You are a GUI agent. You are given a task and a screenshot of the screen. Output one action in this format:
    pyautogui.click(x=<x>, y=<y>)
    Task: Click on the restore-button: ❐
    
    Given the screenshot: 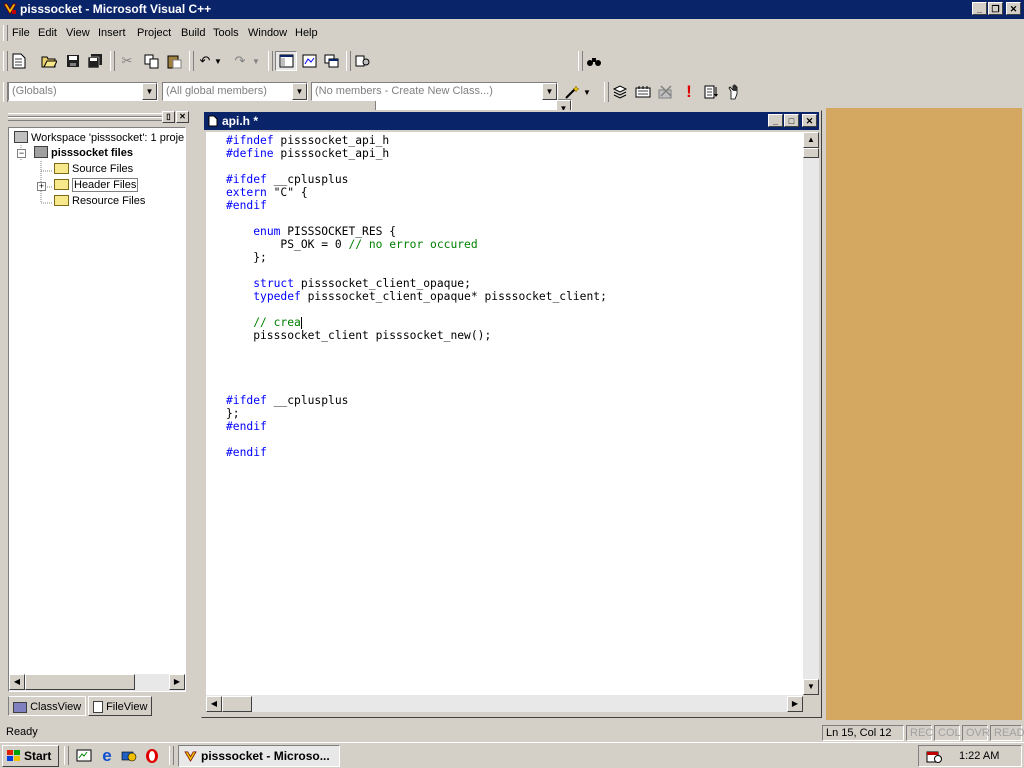 What is the action you would take?
    pyautogui.click(x=995, y=8)
    